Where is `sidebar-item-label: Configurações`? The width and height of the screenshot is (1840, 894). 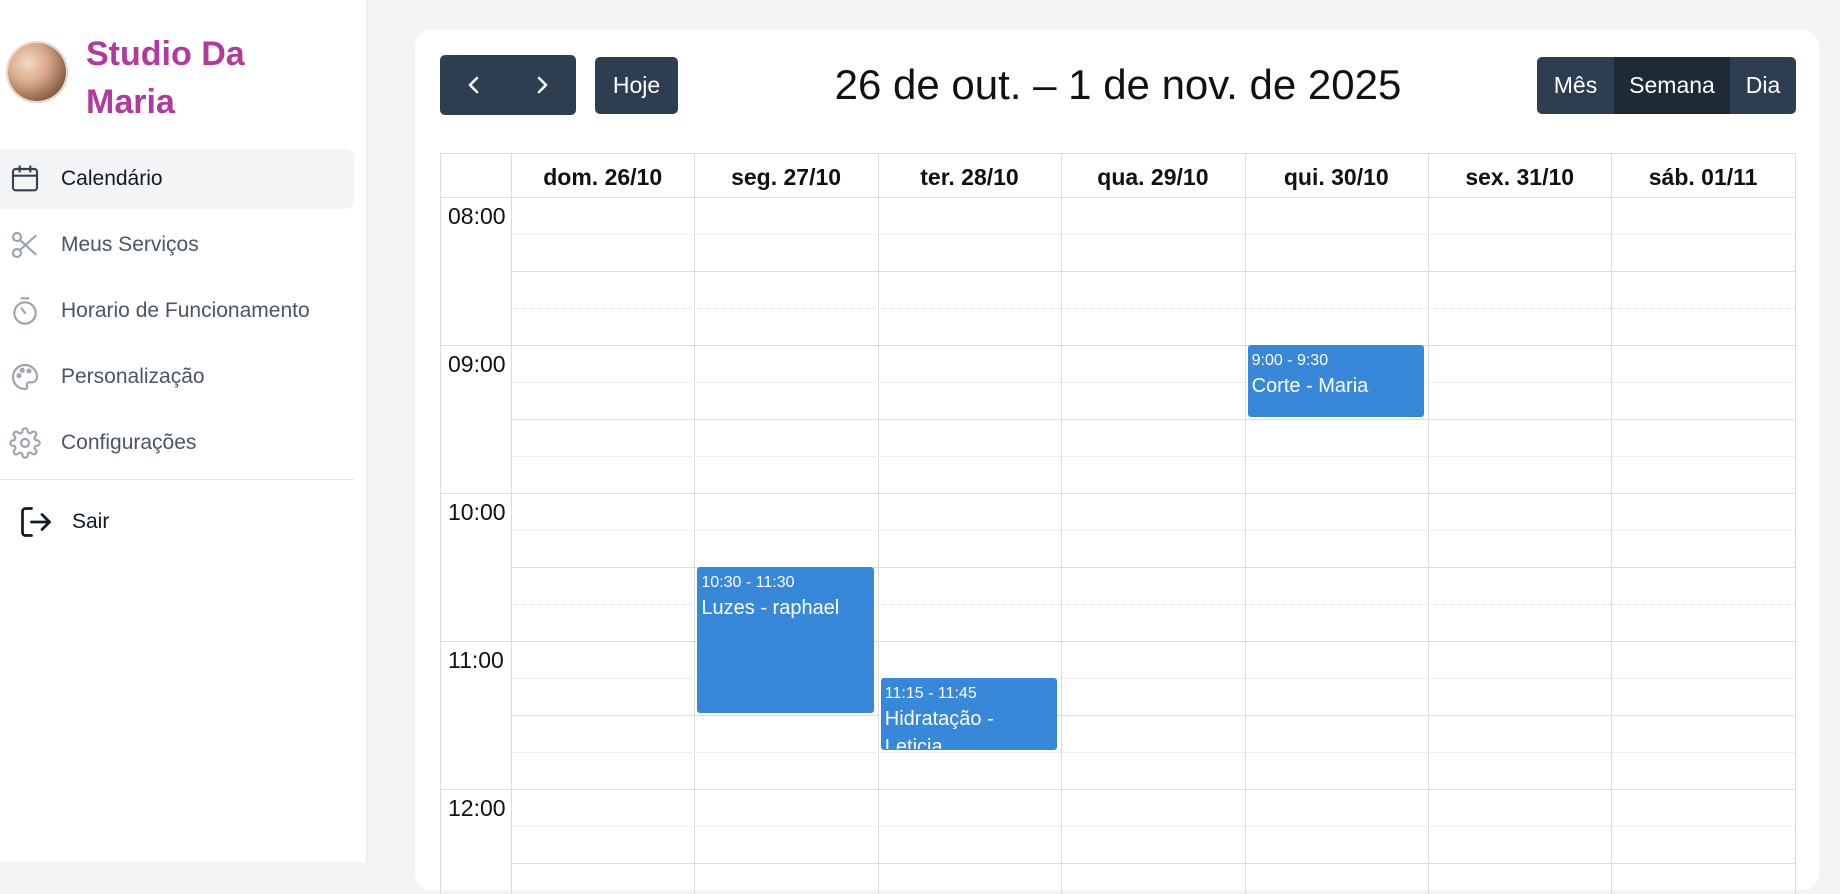 sidebar-item-label: Configurações is located at coordinates (129, 442).